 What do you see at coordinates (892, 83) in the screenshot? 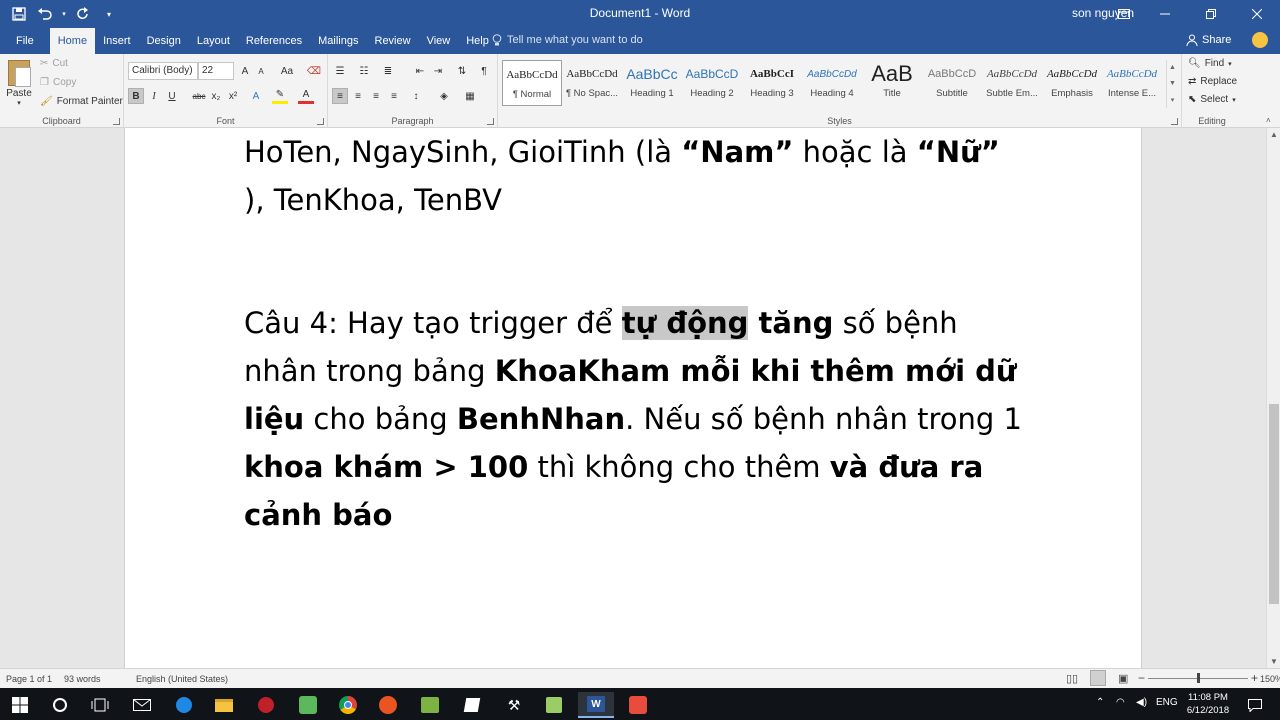
I see `style-title: AaB Title` at bounding box center [892, 83].